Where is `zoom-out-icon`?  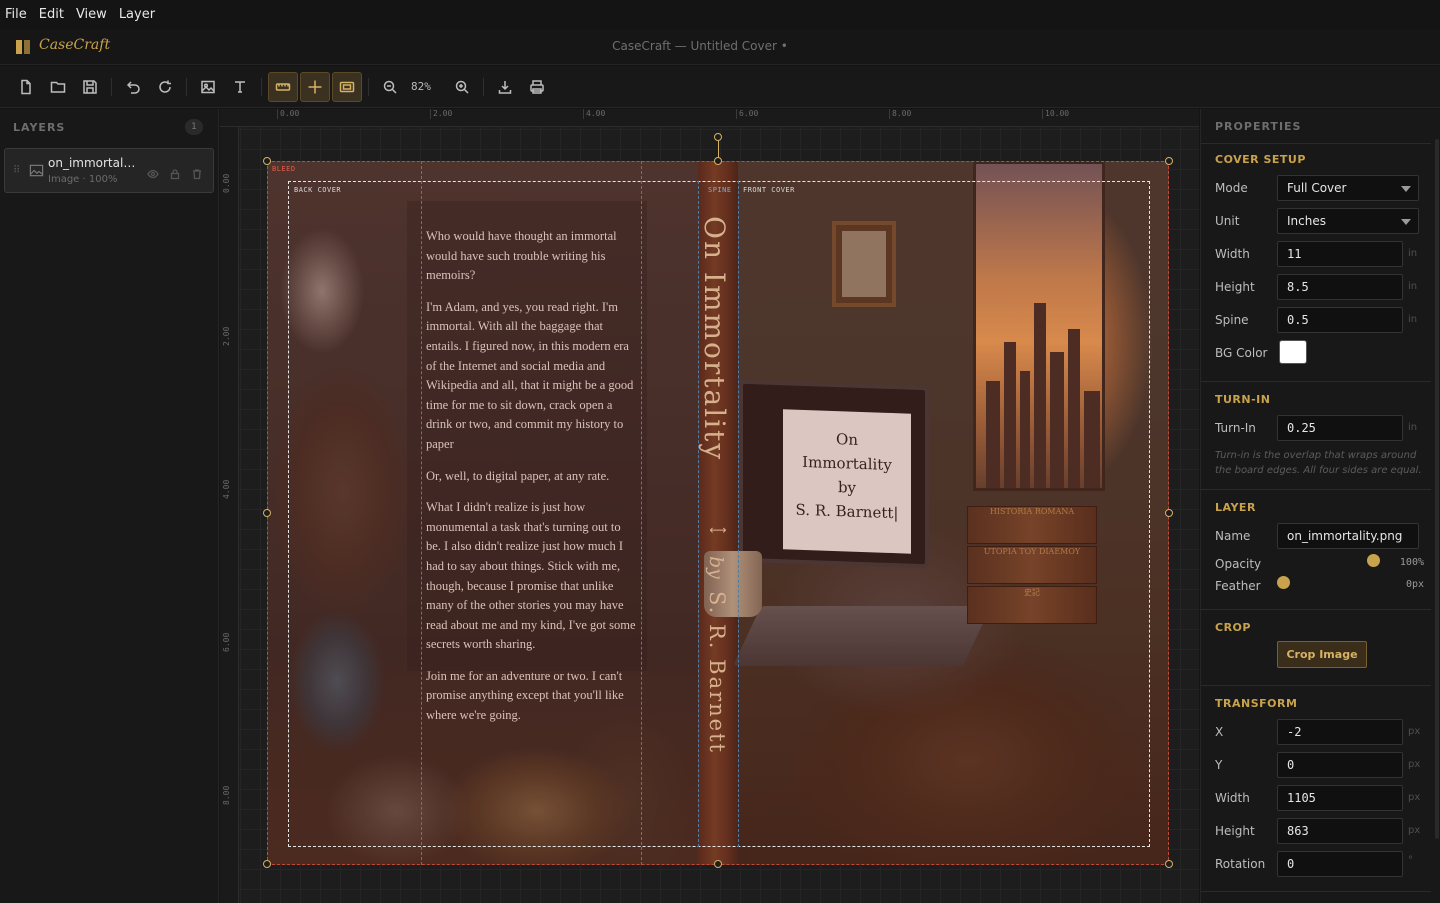 zoom-out-icon is located at coordinates (390, 87).